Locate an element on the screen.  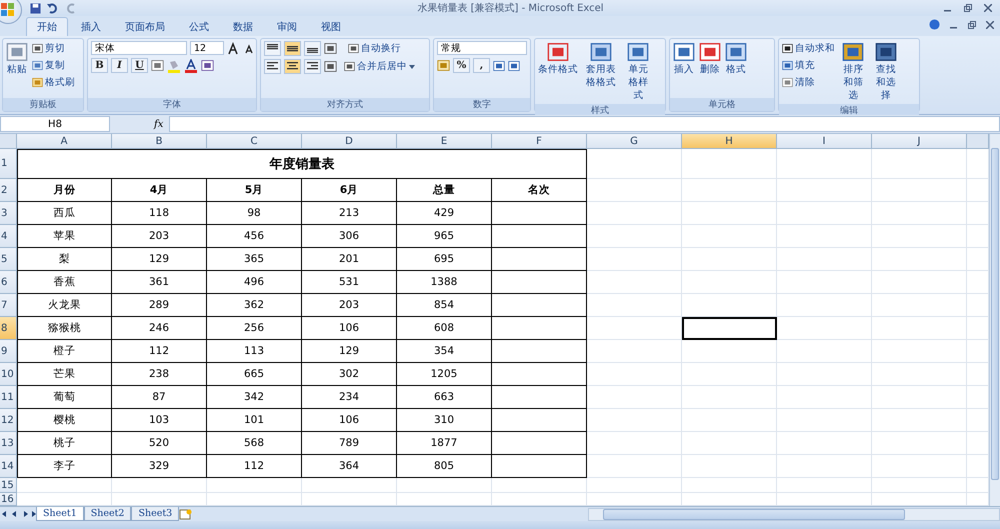
editing-action: 填充 is located at coordinates (808, 65).